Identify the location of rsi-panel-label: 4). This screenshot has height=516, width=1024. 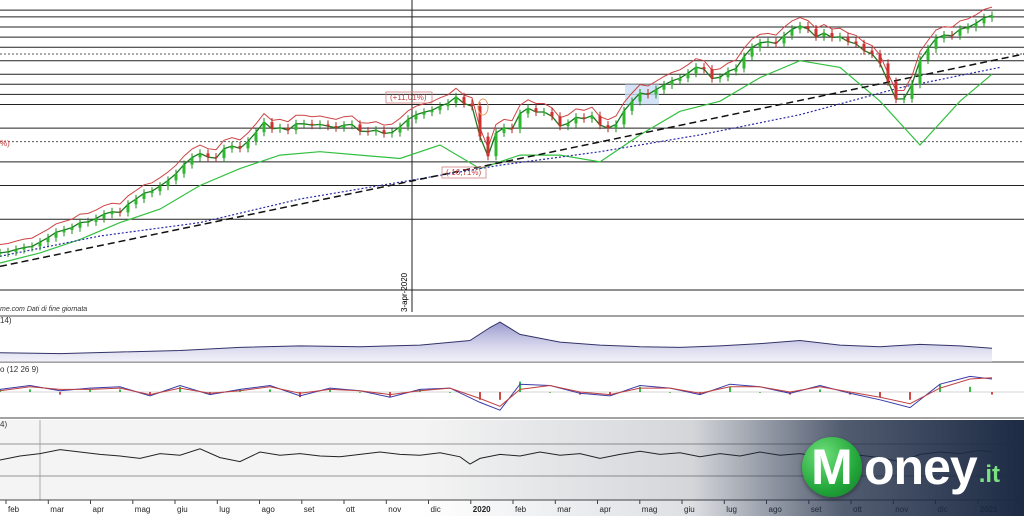
(3, 424).